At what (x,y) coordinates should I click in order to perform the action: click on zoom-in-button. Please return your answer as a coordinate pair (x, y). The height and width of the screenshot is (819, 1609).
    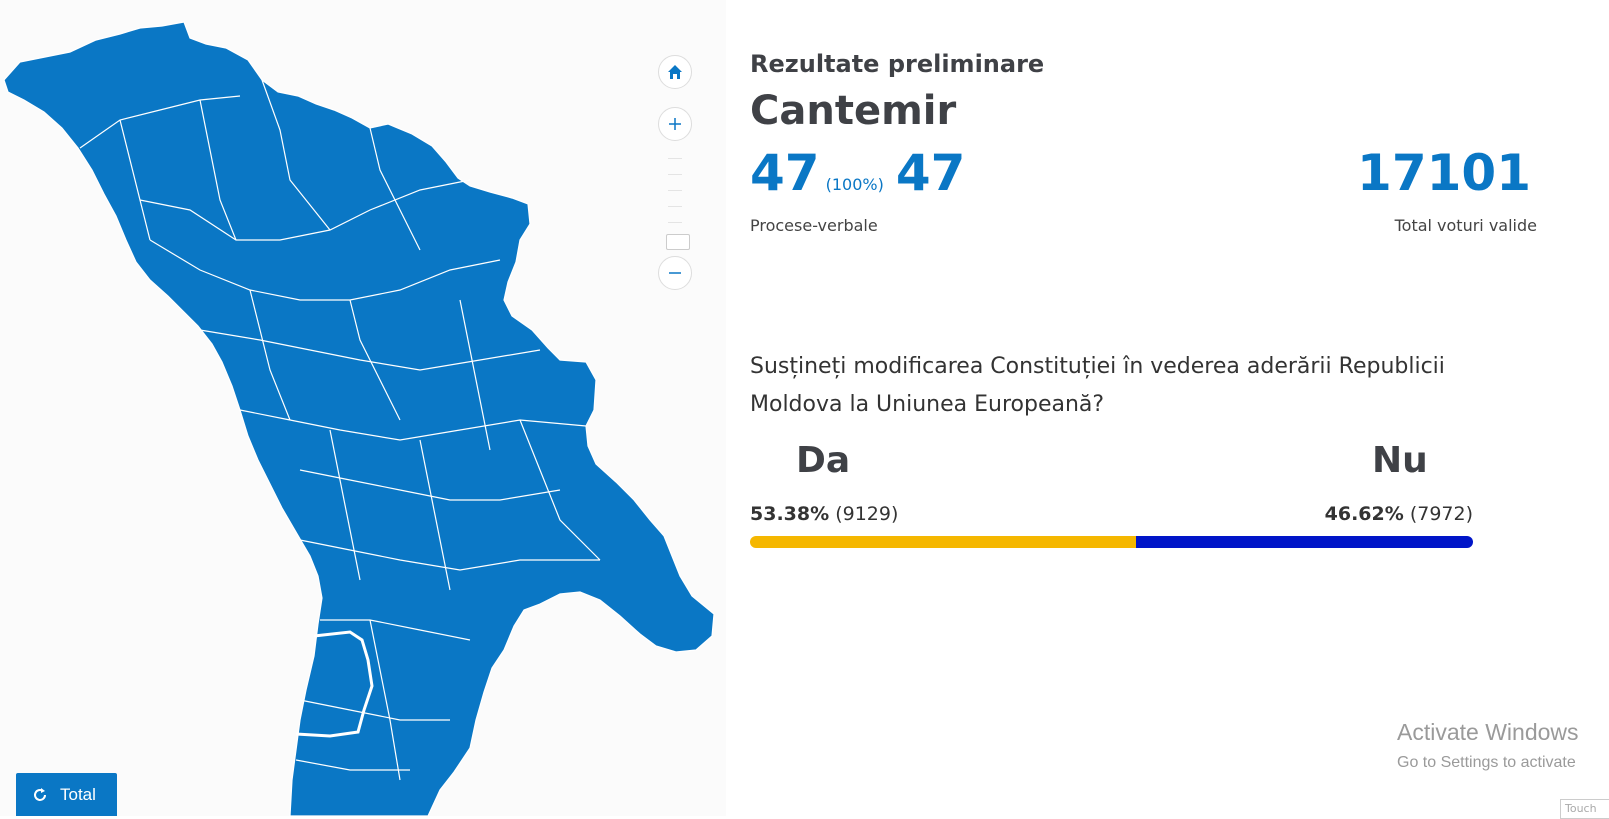
    Looking at the image, I should click on (675, 124).